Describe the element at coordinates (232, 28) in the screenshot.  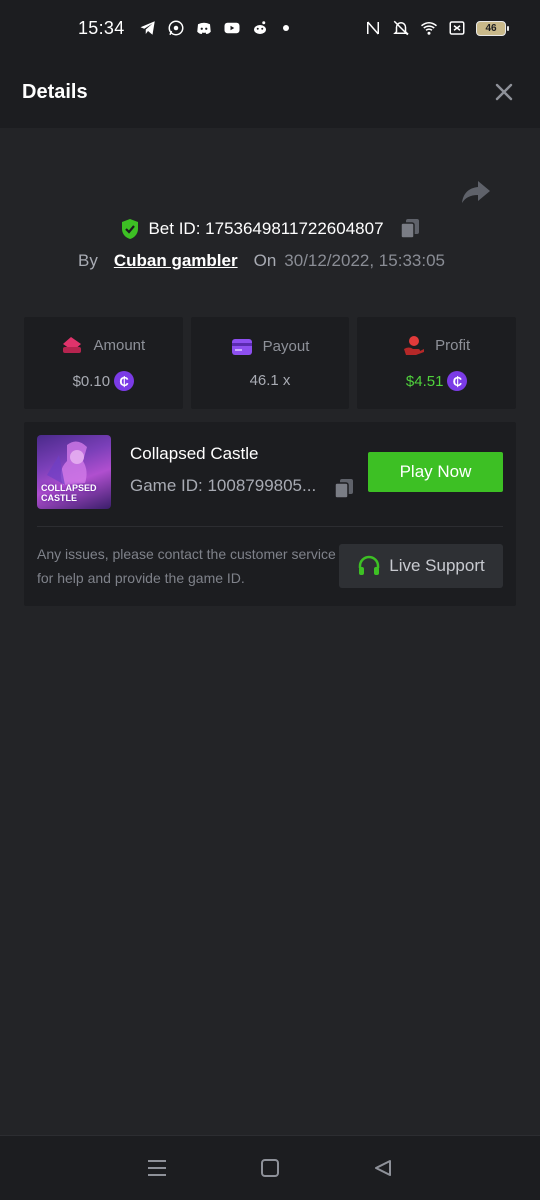
I see `youtube-icon` at that location.